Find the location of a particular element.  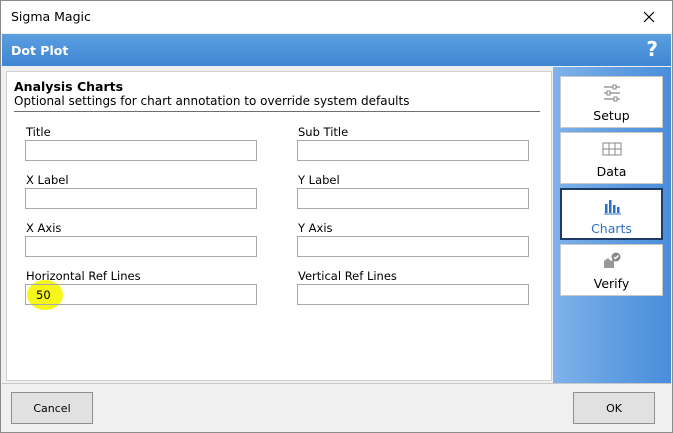

xlabel-label: X Label is located at coordinates (47, 180).